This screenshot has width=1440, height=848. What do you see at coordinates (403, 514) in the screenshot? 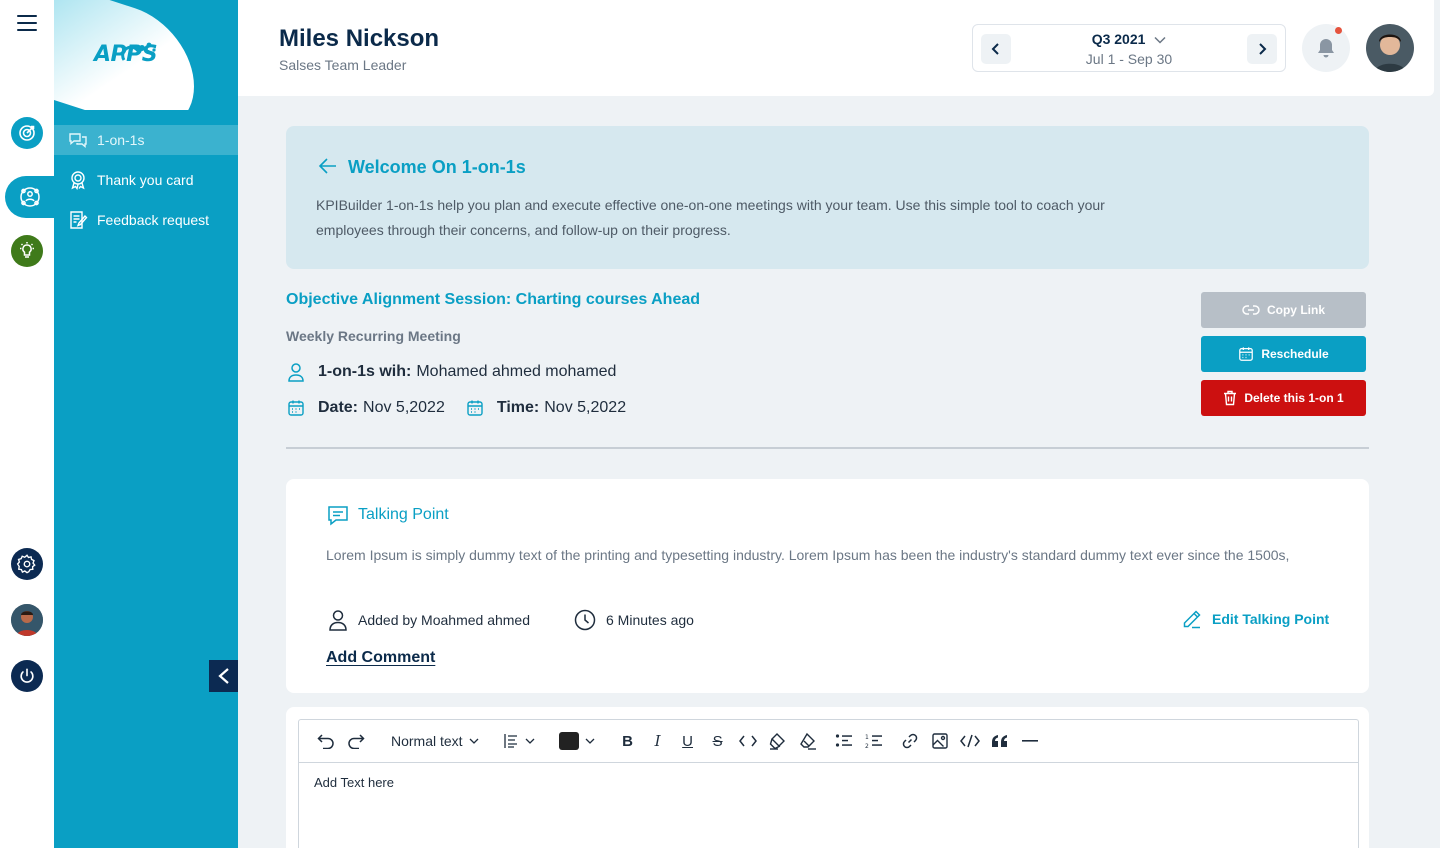
I see `talking-point-title: Talking Point` at bounding box center [403, 514].